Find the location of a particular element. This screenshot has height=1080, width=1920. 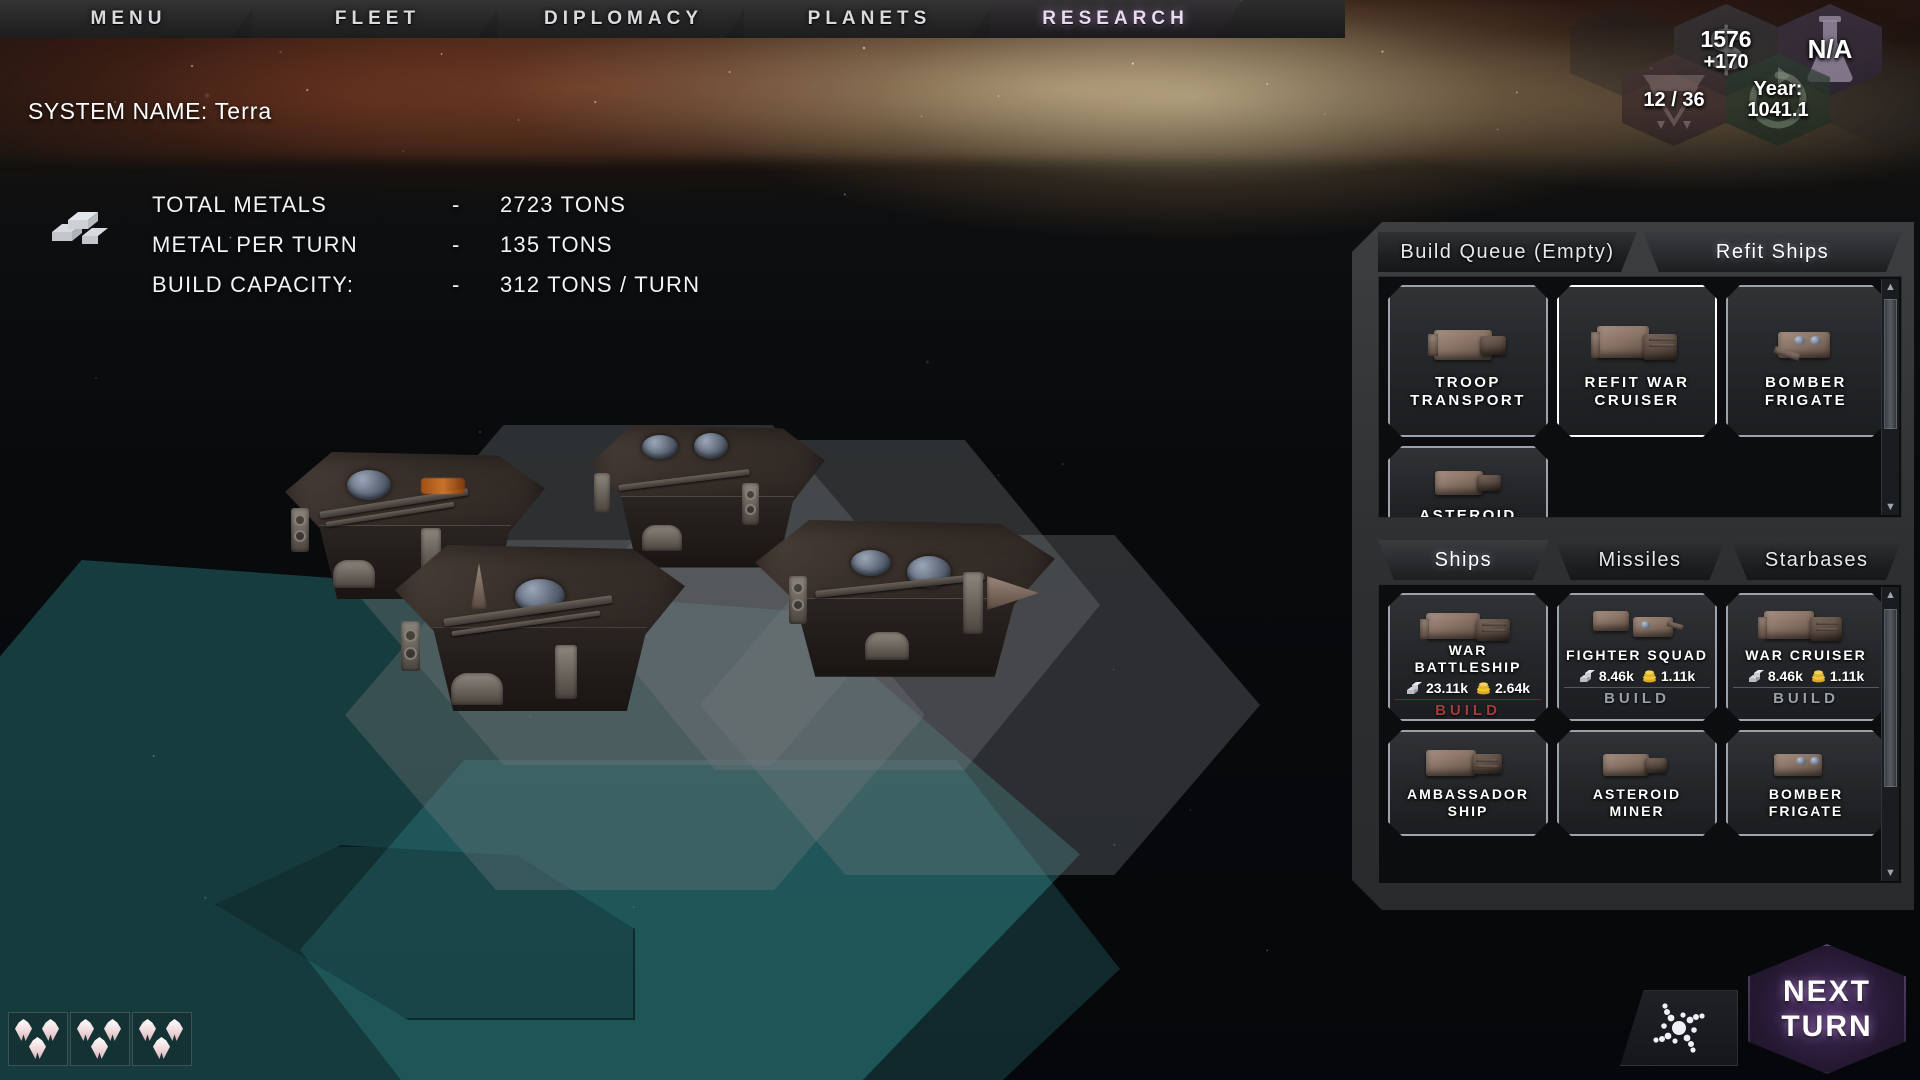

build-card-fighter-squad: FIGHTER SQUAD 8.46k 1.11k BUILD is located at coordinates (1637, 657).